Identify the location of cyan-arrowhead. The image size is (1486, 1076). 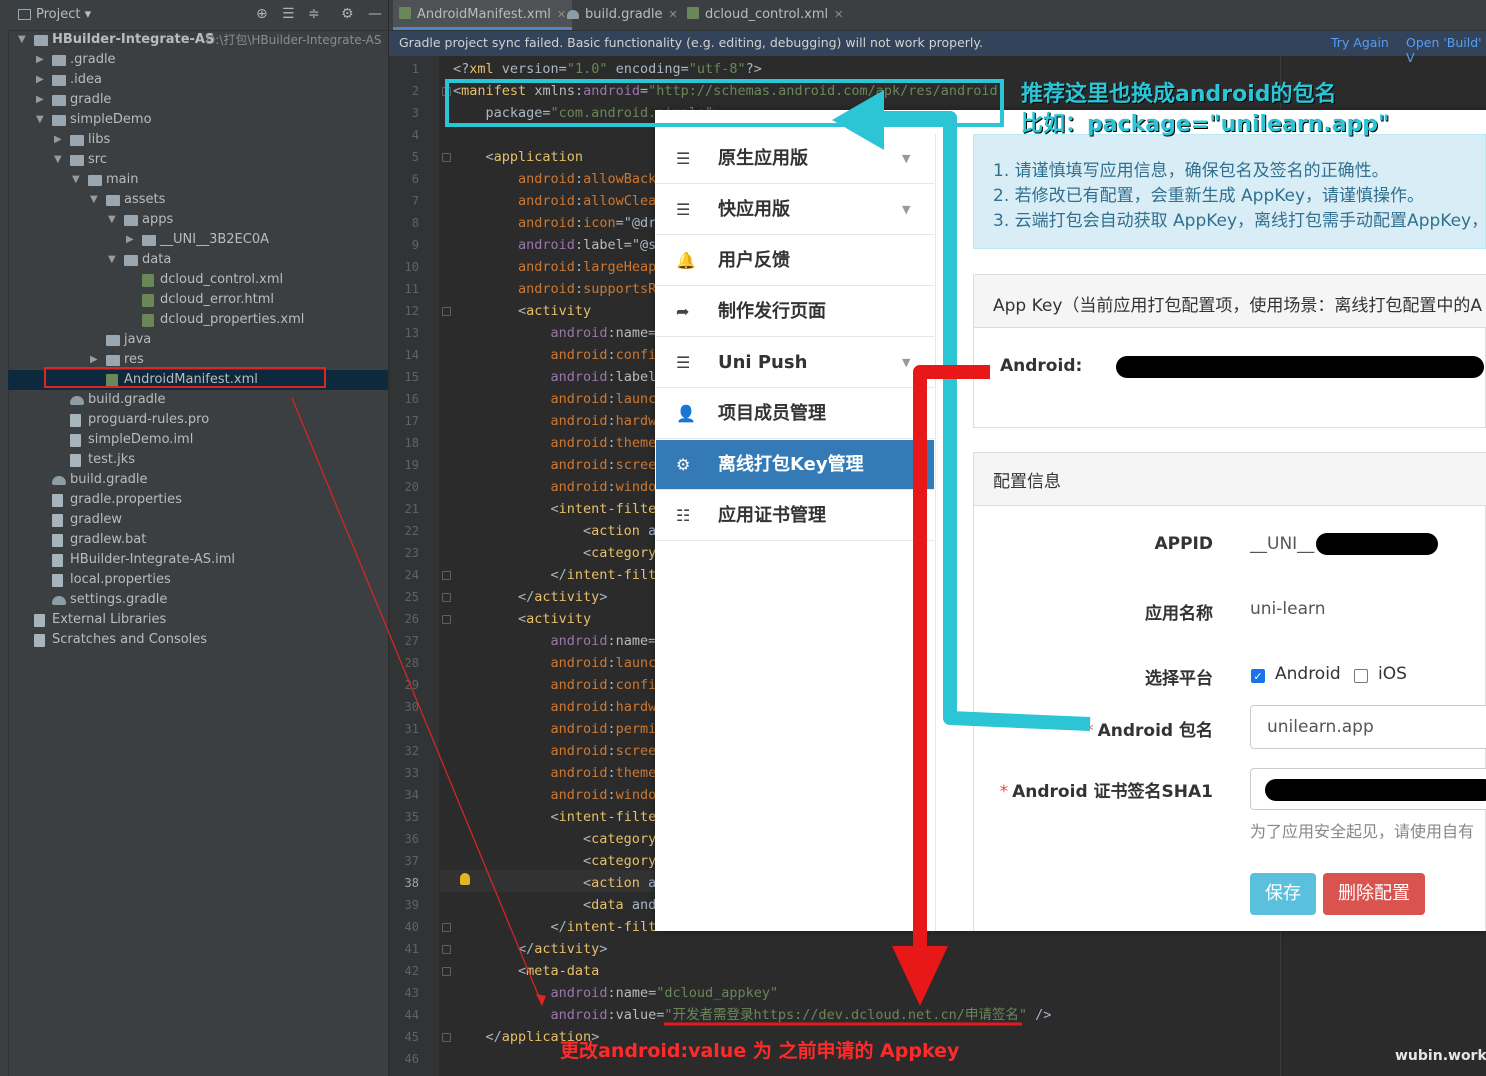
(858, 120).